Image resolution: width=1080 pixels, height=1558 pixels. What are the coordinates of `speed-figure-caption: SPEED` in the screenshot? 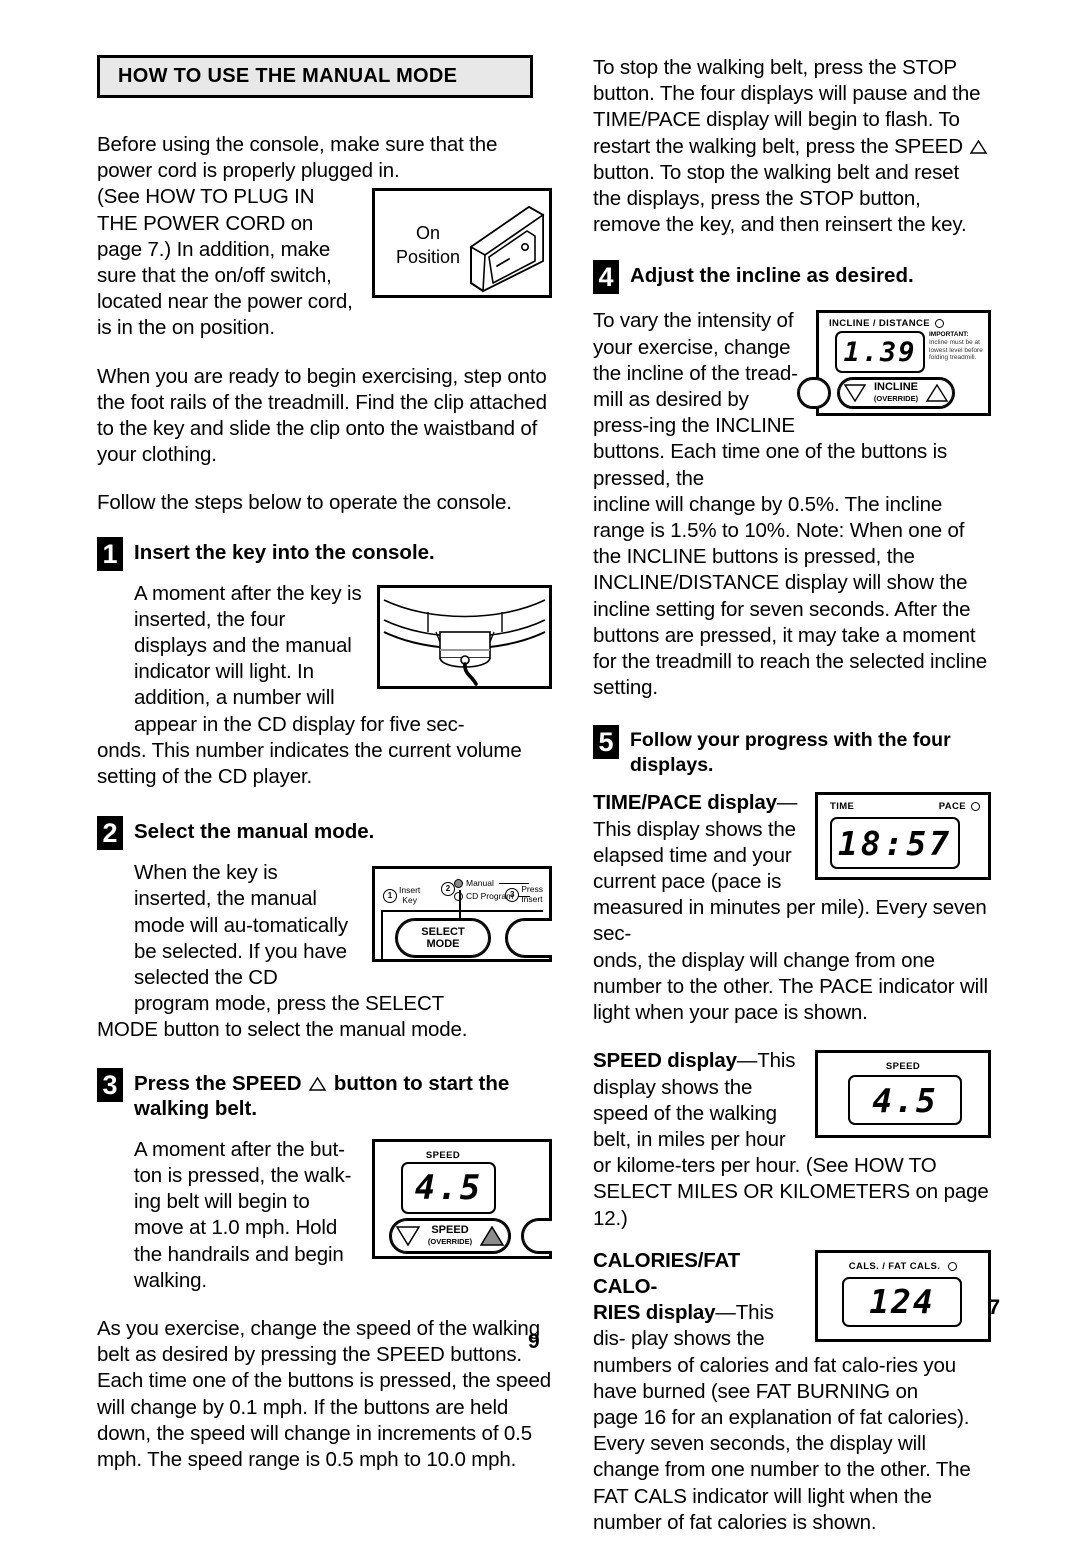 It's located at (443, 1155).